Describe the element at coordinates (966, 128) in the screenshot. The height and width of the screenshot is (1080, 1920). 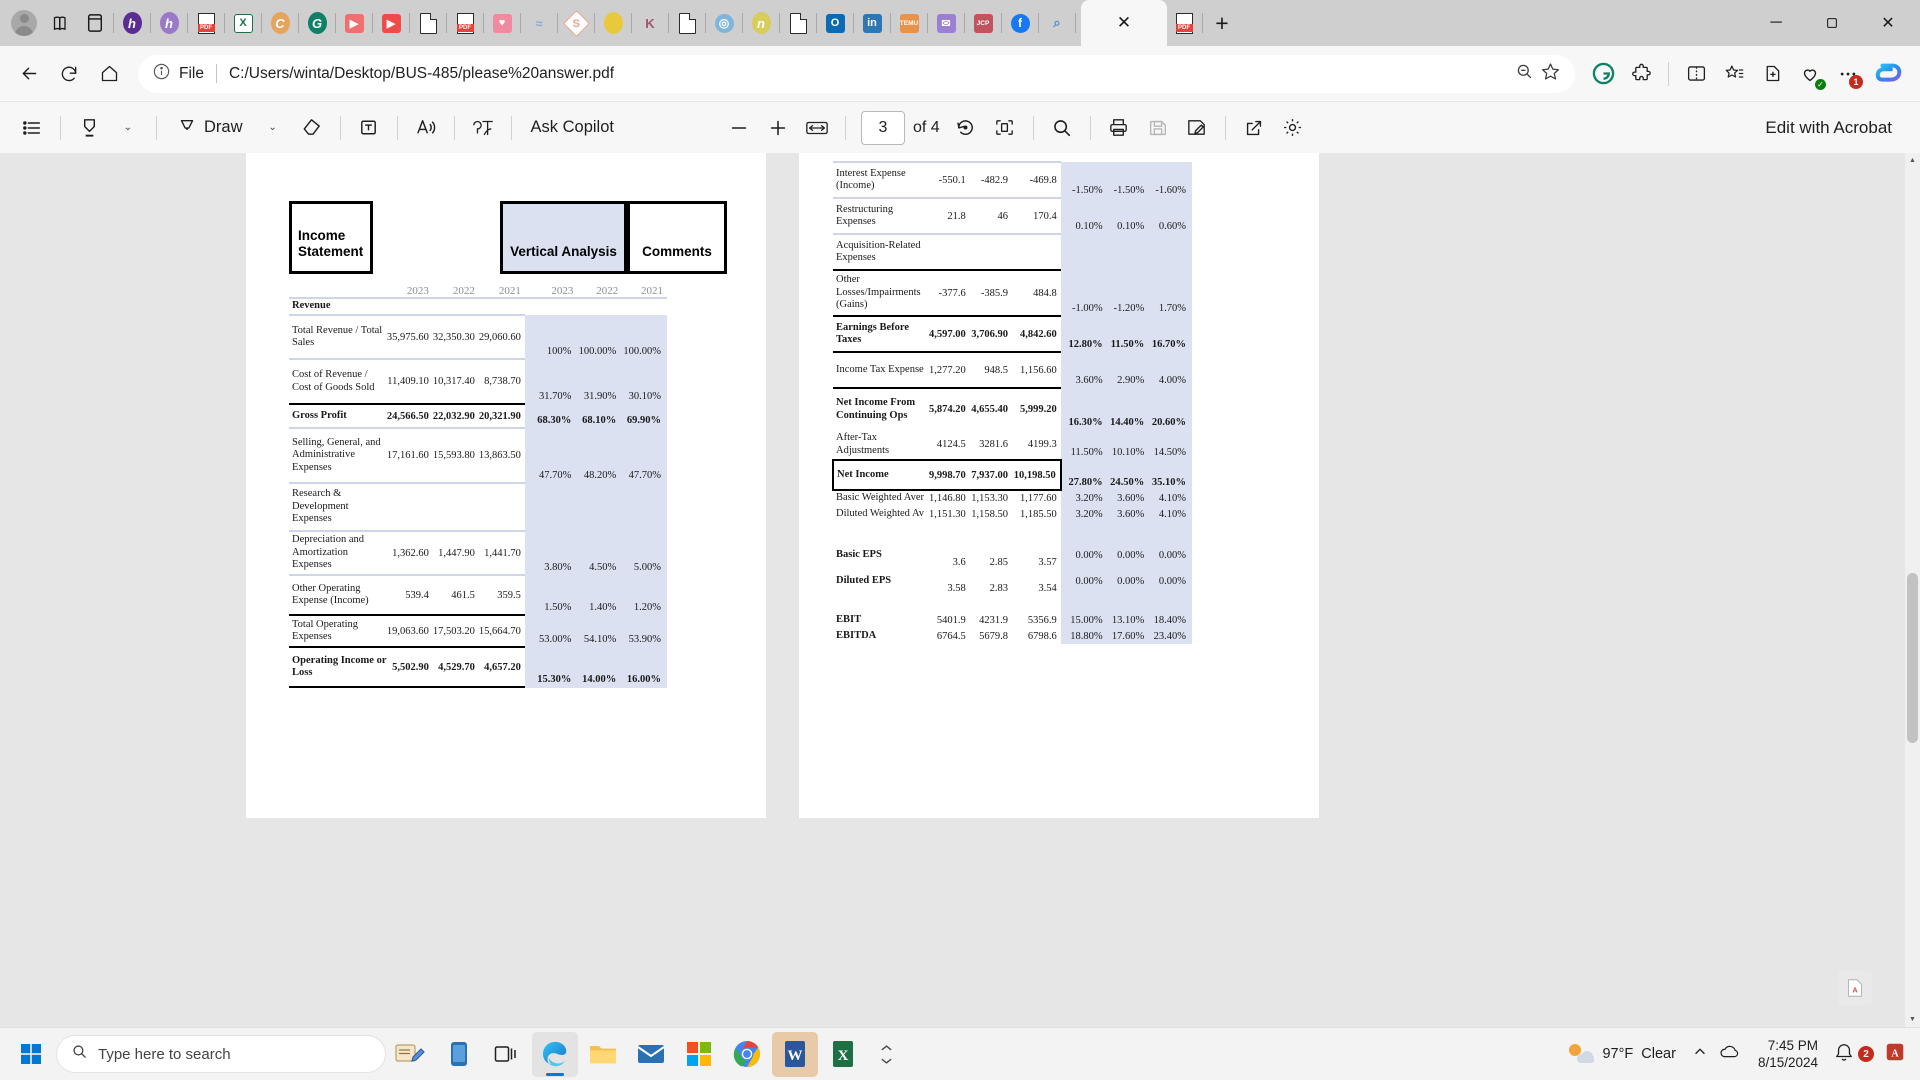
I see `rotate-icon` at that location.